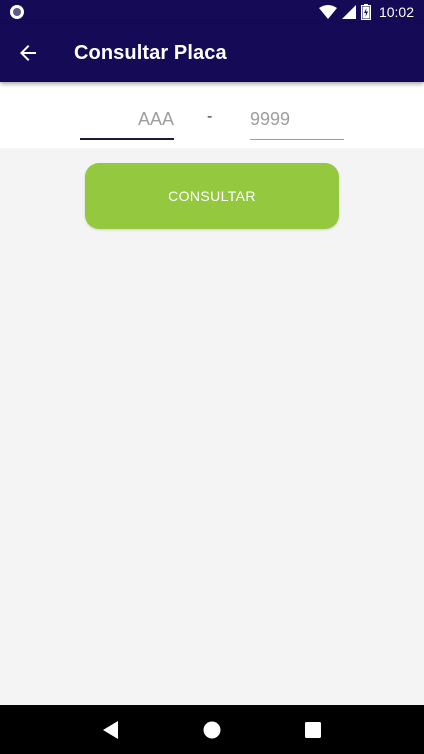 The width and height of the screenshot is (424, 754). I want to click on wifi-icon, so click(327, 12).